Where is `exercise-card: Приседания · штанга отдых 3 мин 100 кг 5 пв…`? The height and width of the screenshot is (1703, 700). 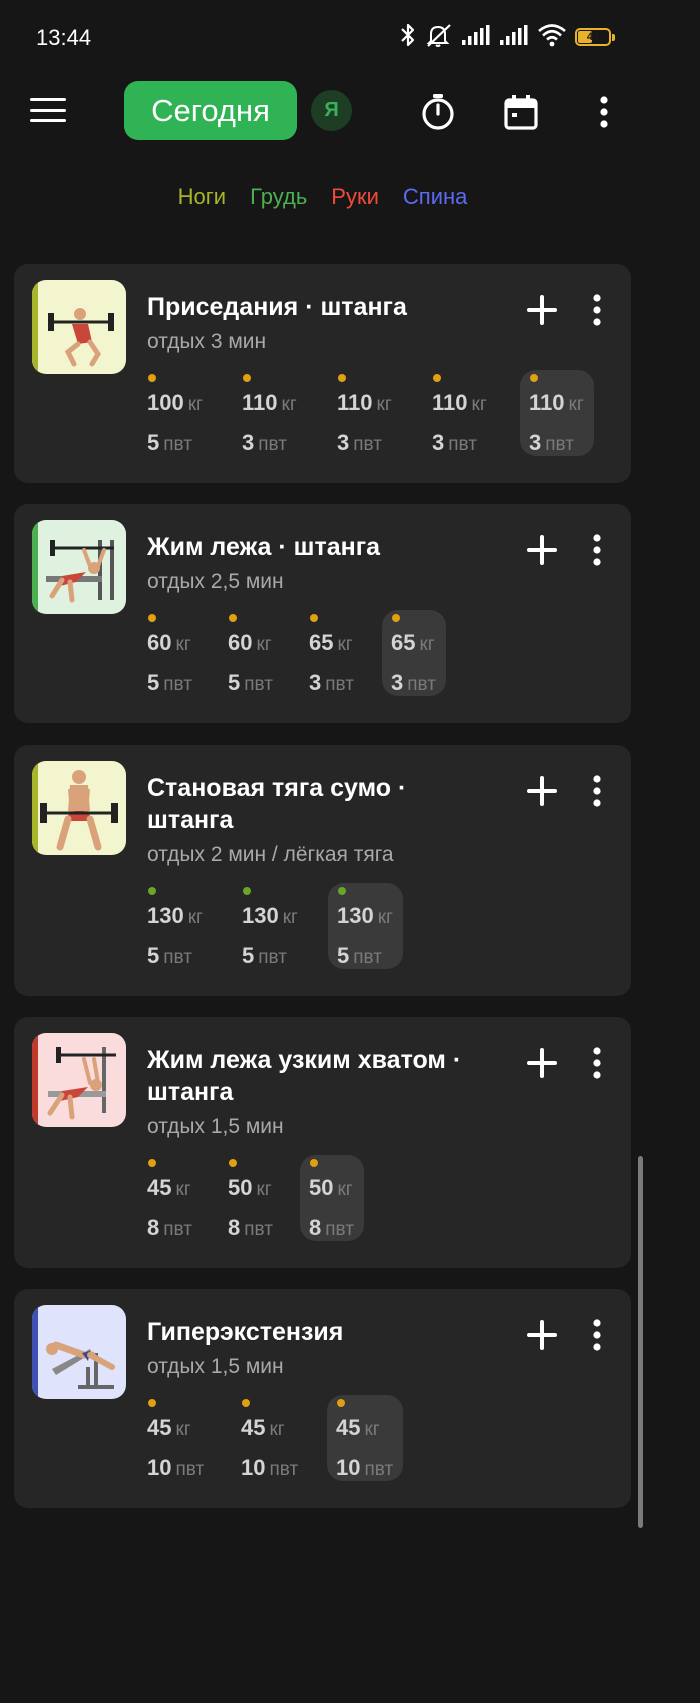 exercise-card: Приседания · штанга отдых 3 мин 100 кг 5 пв… is located at coordinates (322, 373).